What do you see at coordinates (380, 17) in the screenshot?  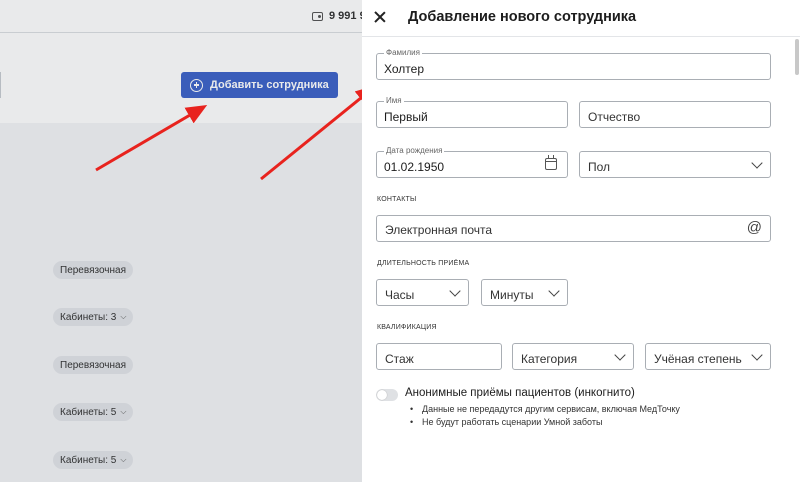 I see `close-button` at bounding box center [380, 17].